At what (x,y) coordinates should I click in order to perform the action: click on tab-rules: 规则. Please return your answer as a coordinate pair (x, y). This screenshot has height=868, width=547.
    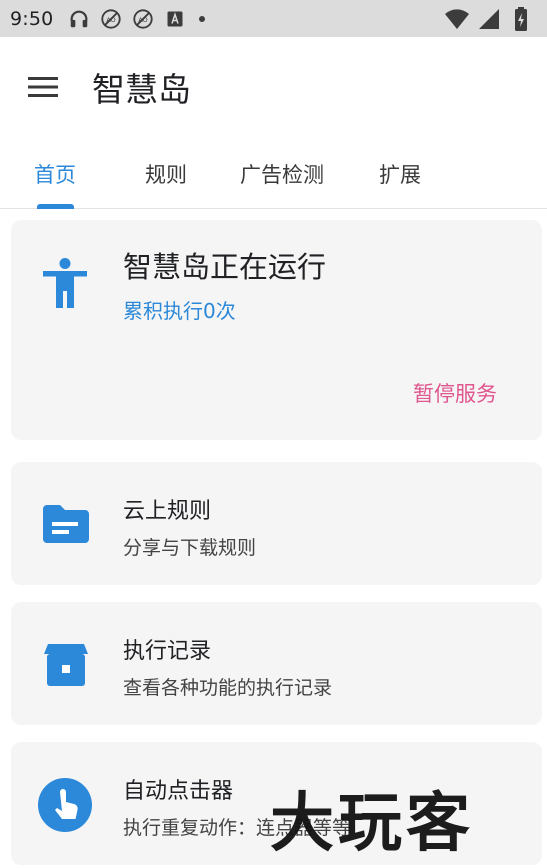
    Looking at the image, I should click on (166, 179).